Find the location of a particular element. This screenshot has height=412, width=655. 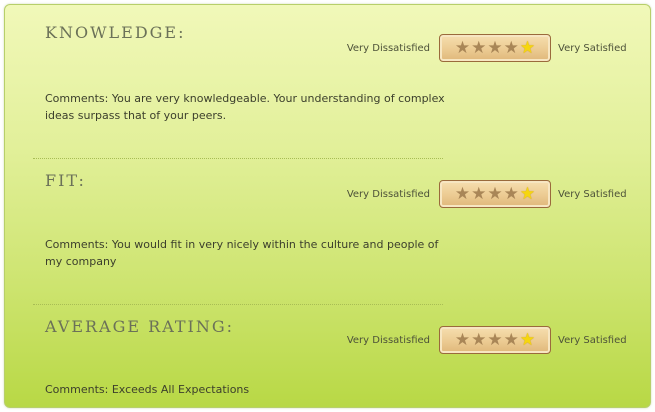

comment-text: Comments: Exceeds All Expectations is located at coordinates (147, 389).